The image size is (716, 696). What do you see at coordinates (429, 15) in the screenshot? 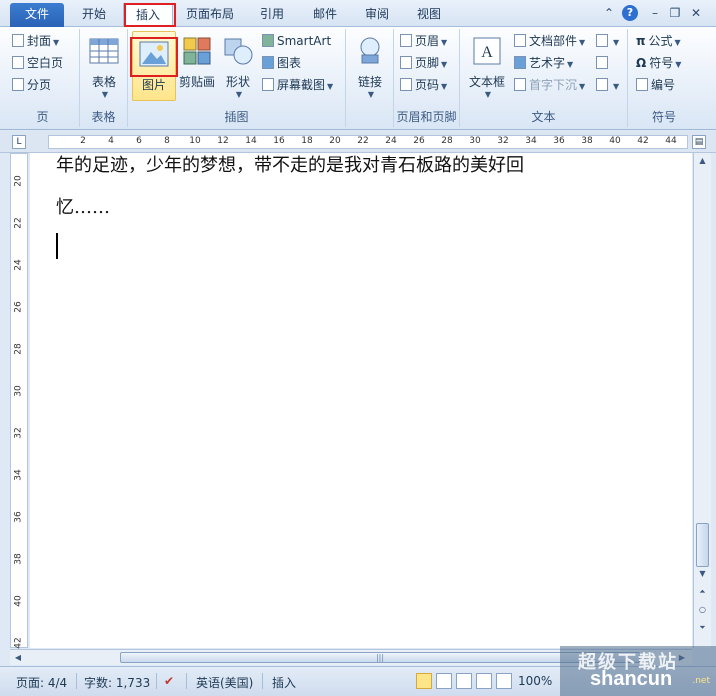
I see `tab-view: 视图` at bounding box center [429, 15].